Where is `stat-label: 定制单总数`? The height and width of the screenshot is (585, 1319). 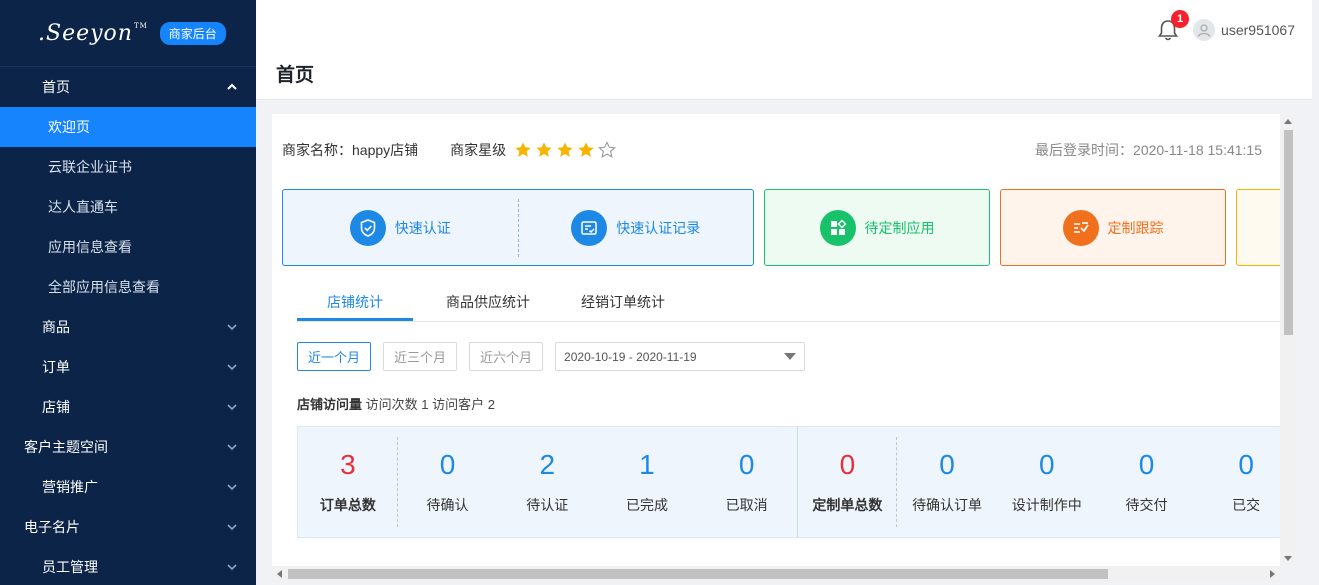
stat-label: 定制单总数 is located at coordinates (847, 505).